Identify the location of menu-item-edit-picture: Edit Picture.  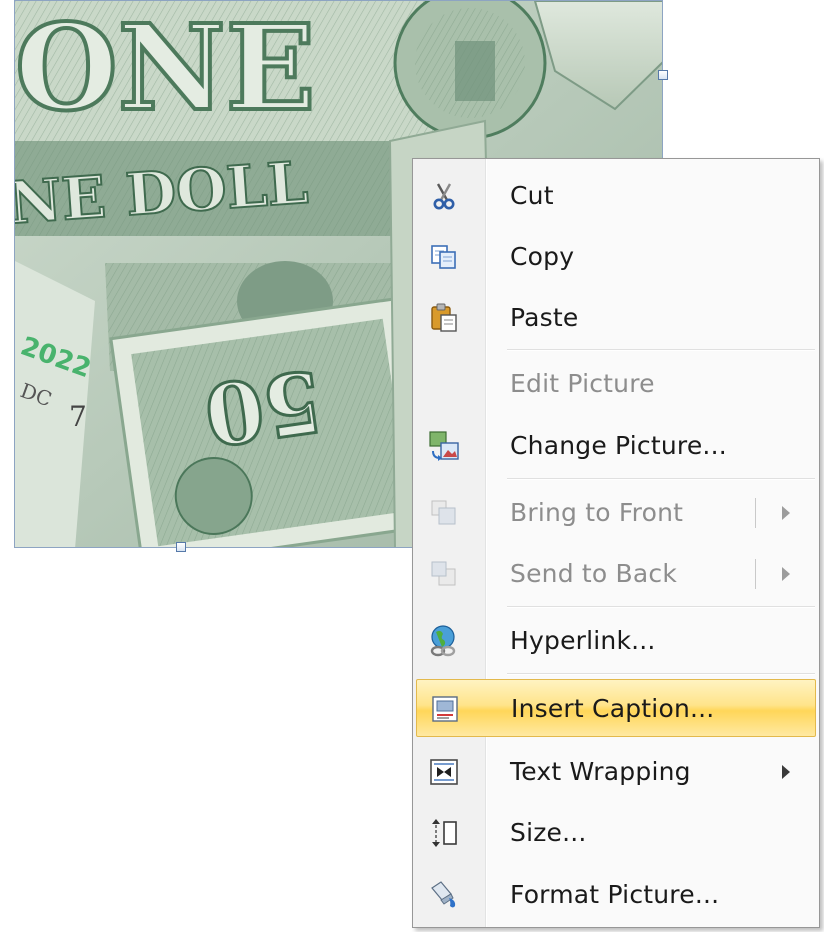
(616, 384).